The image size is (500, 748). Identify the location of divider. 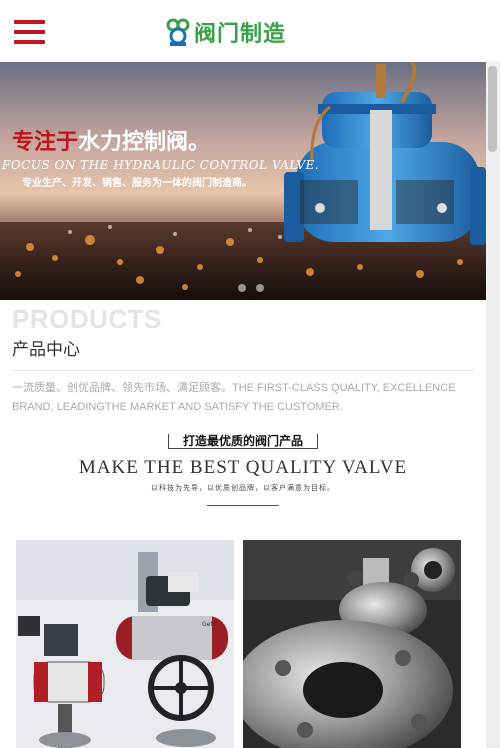
(243, 370).